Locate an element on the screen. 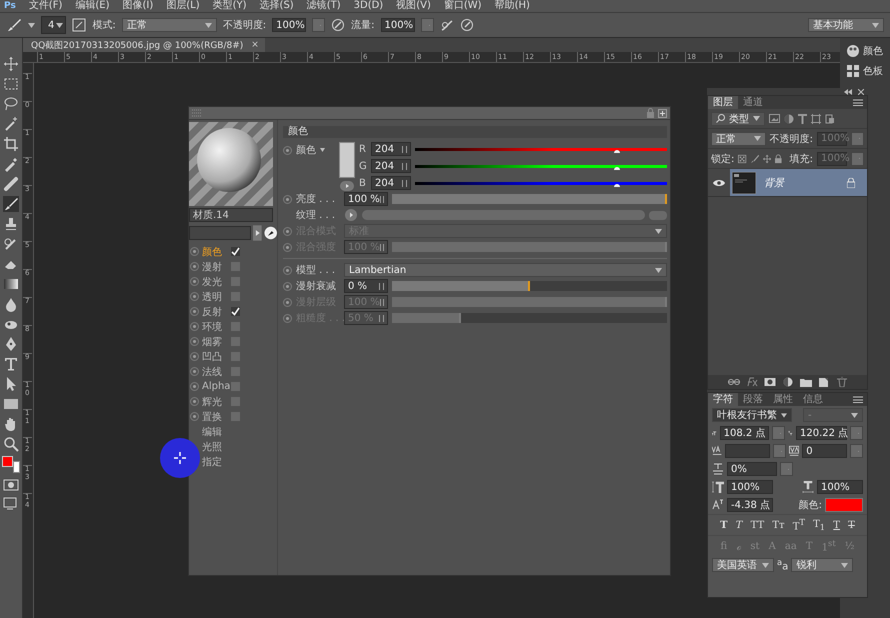 This screenshot has width=890, height=618. tracking-dropdown is located at coordinates (856, 451).